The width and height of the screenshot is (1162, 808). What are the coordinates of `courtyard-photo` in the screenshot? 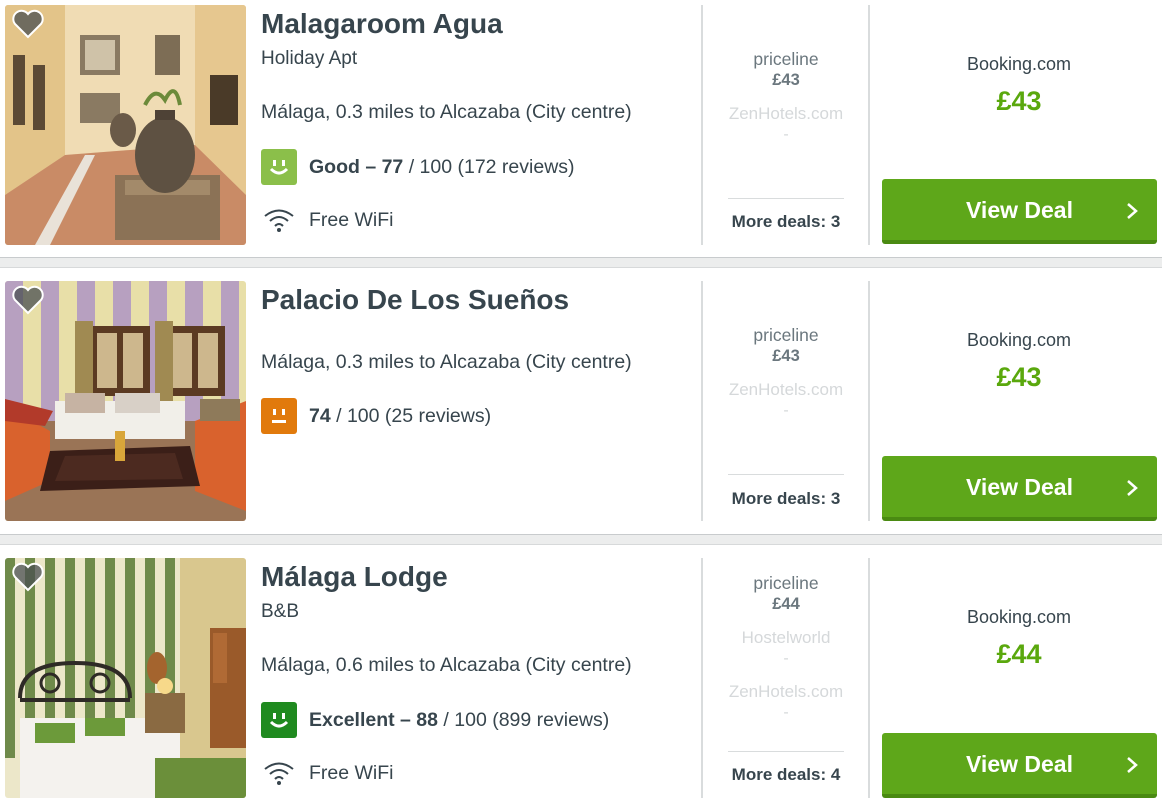 It's located at (125, 125).